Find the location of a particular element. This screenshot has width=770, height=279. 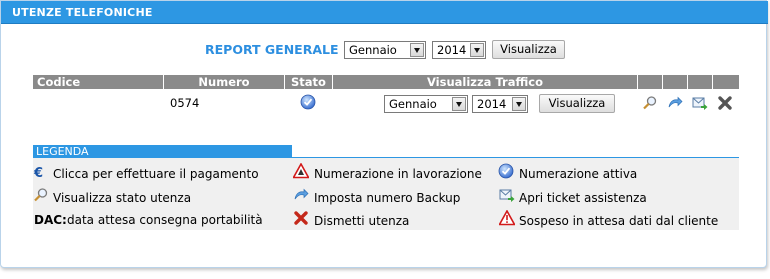

legend-item-dac: data attesa consegna portabilità is located at coordinates (165, 220).